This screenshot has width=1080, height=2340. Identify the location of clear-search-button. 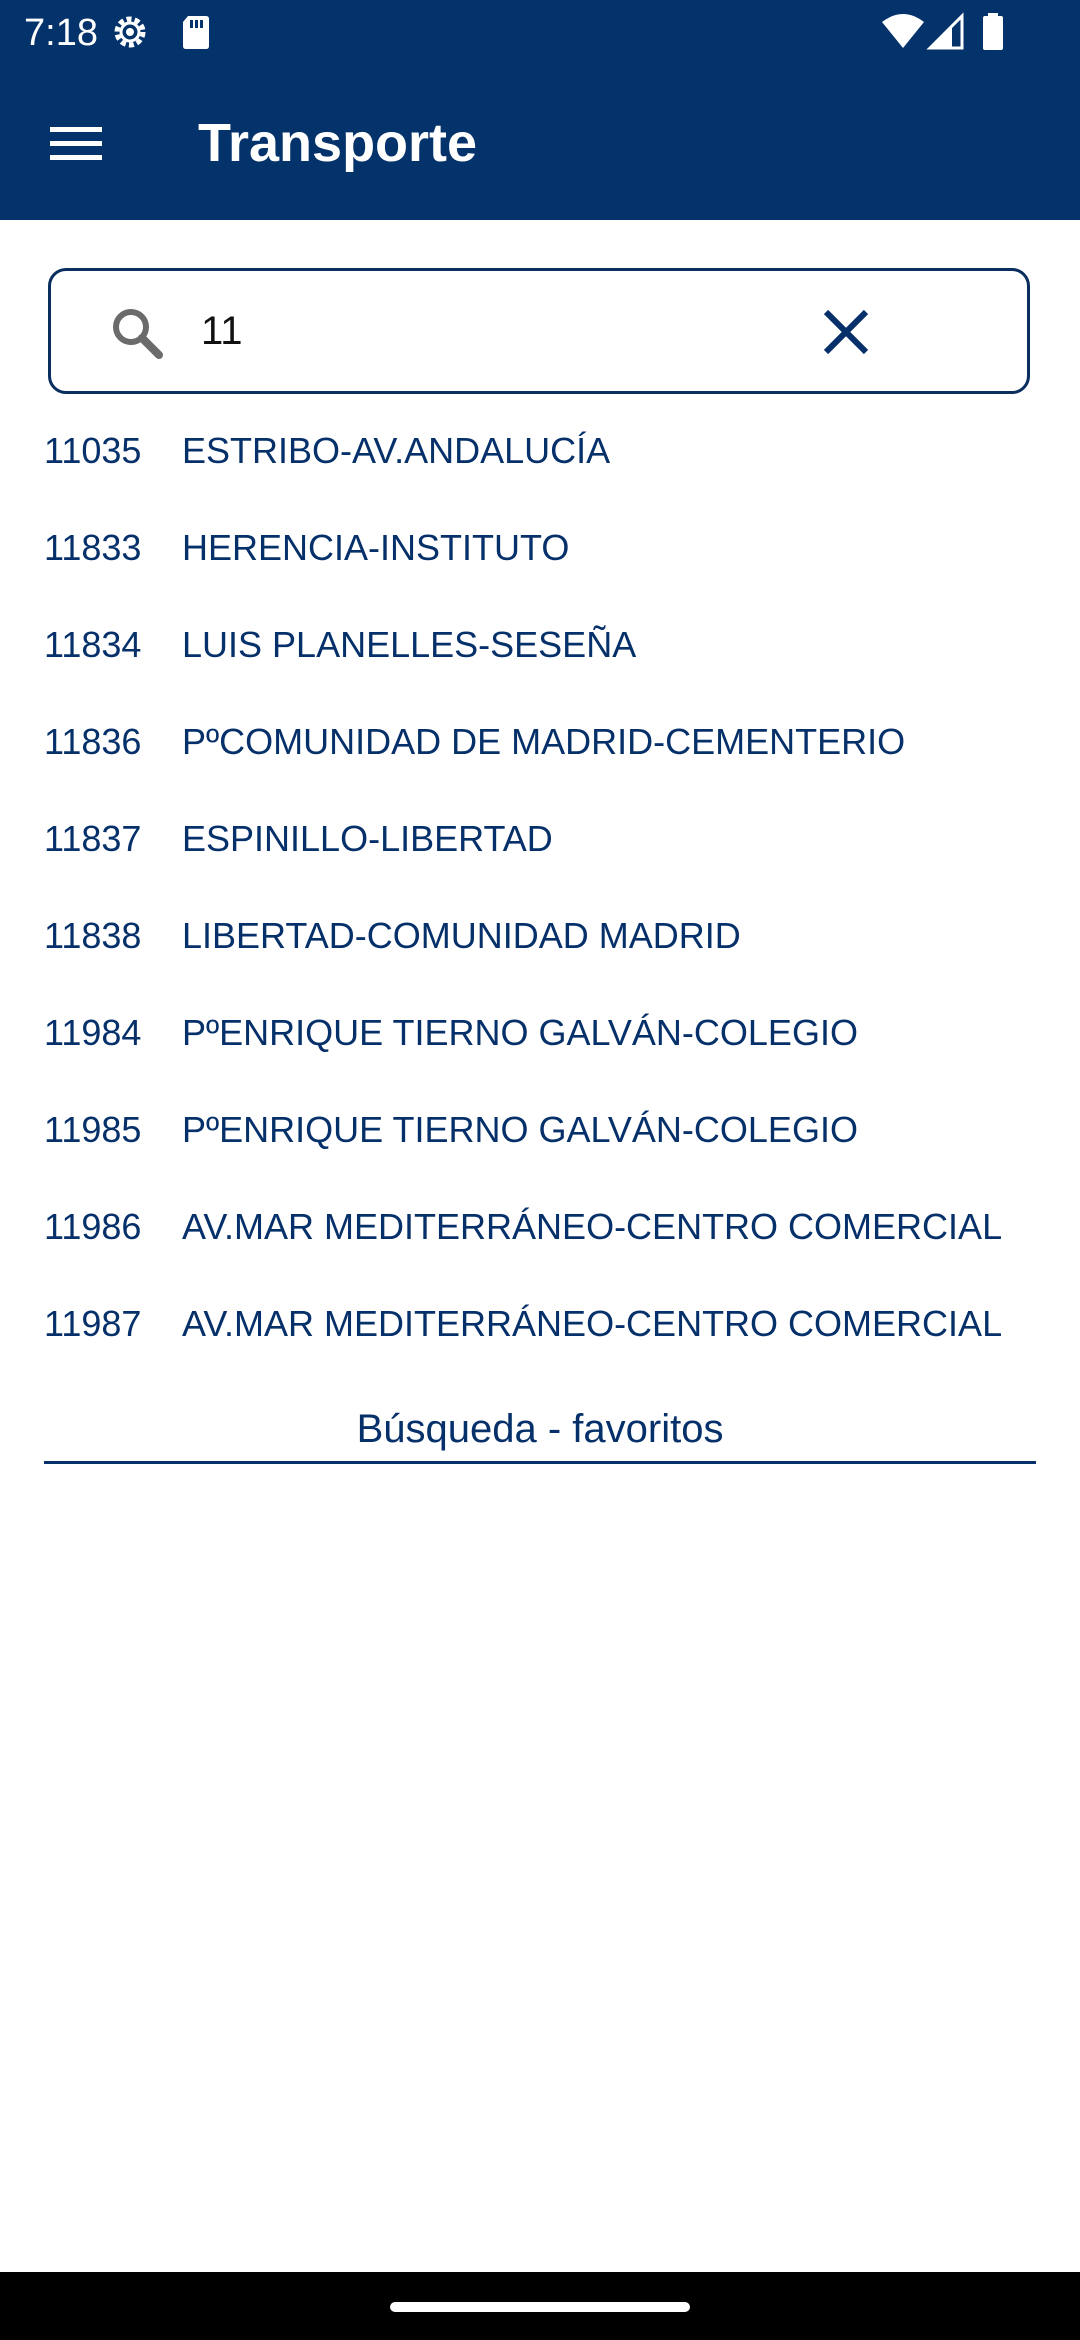
(846, 332).